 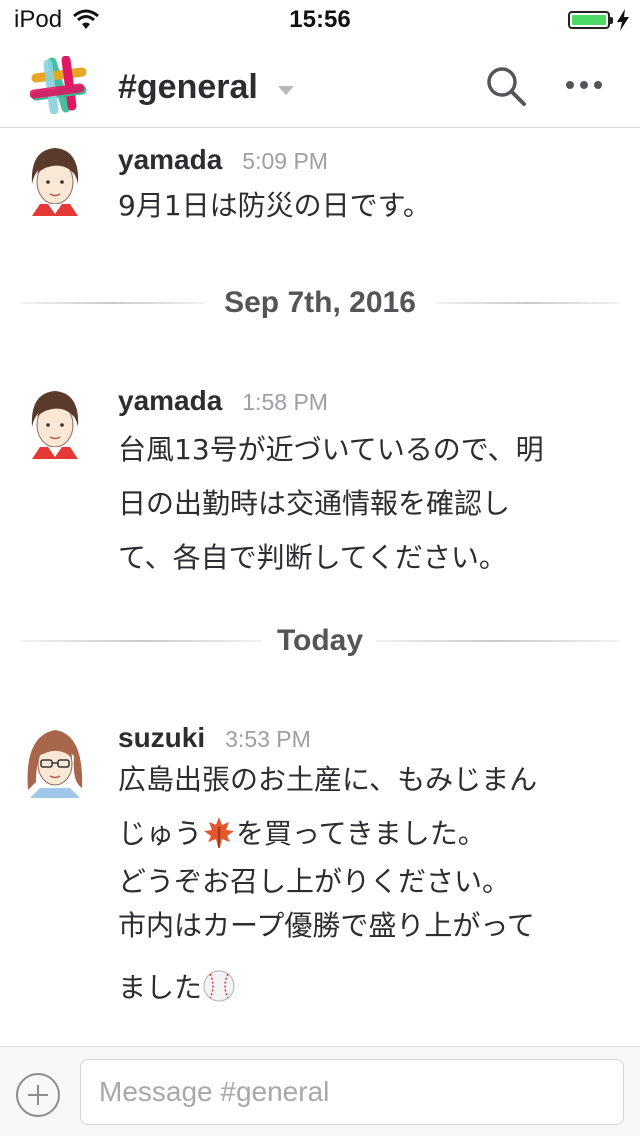 I want to click on channel-header: #general, so click(x=320, y=84).